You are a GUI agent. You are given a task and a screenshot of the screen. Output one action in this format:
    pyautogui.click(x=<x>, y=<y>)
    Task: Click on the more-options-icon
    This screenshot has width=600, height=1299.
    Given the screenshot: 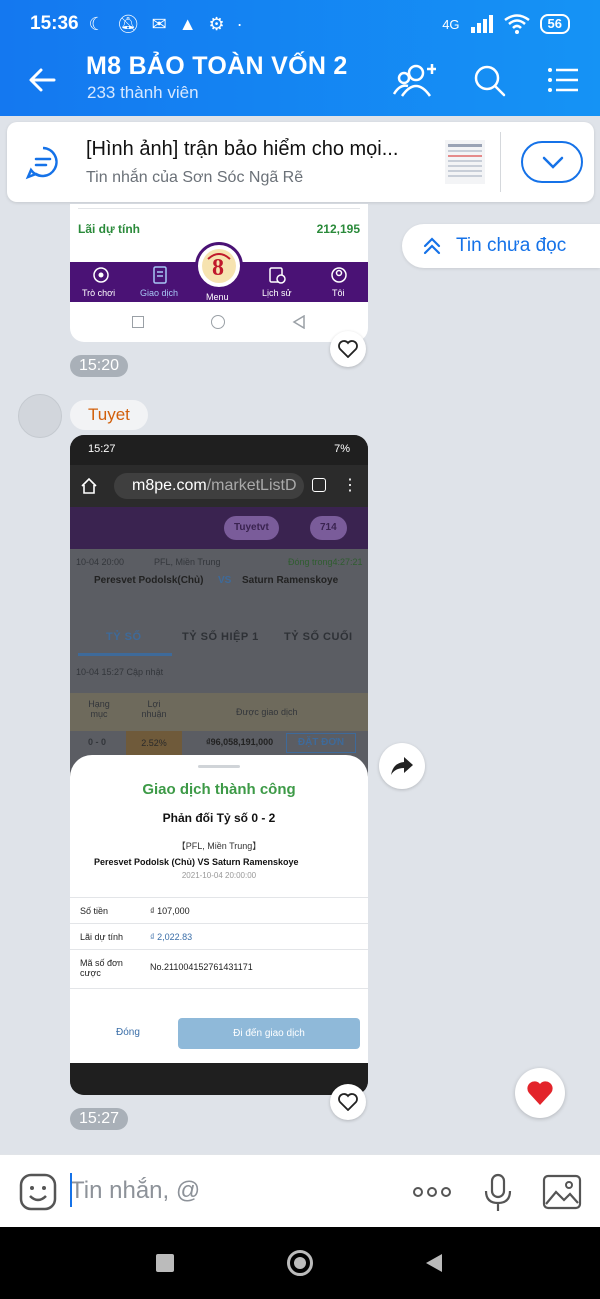 What is the action you would take?
    pyautogui.click(x=432, y=1192)
    